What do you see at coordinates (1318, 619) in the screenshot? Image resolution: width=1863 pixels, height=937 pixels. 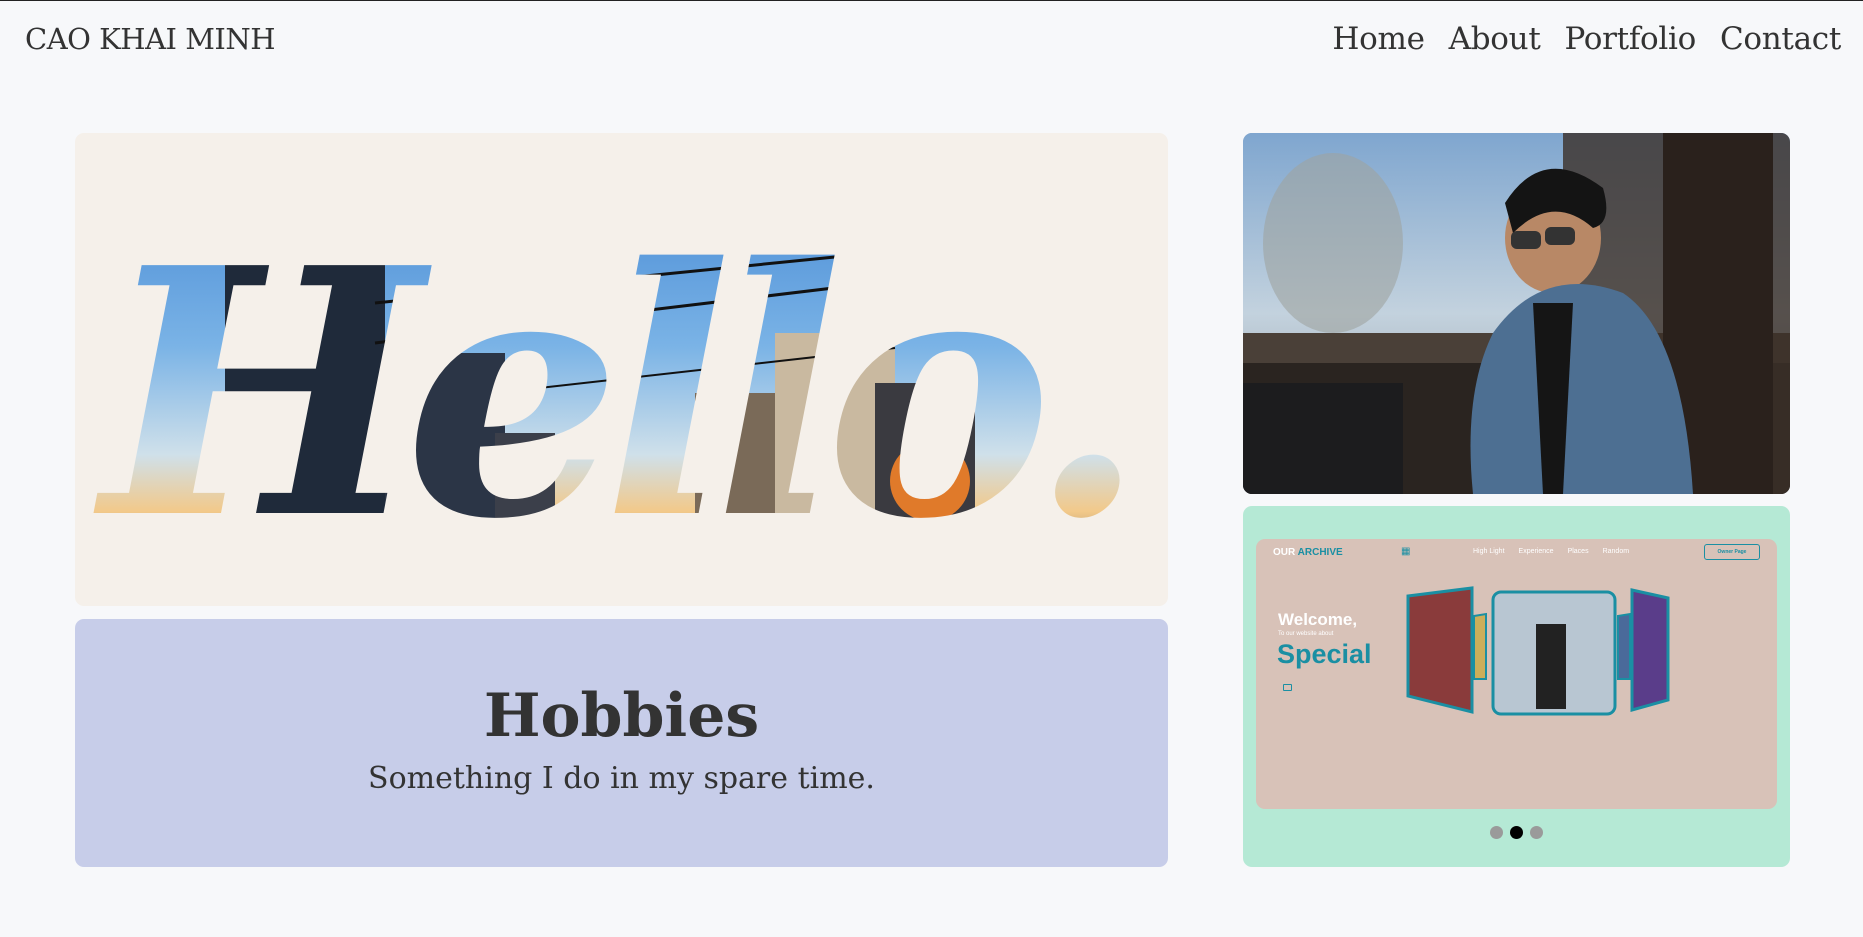 I see `screenshot-welcome: Welcome,` at bounding box center [1318, 619].